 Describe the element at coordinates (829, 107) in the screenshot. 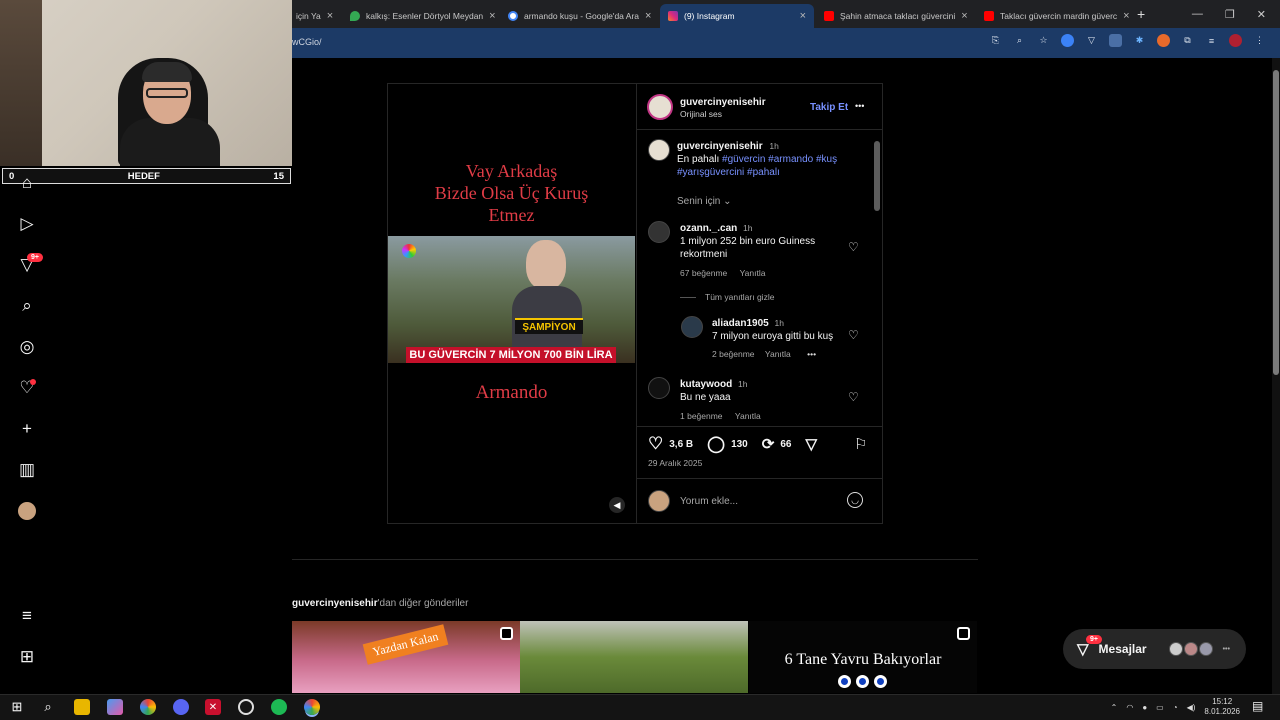

I see `follow-button: Takip Et` at that location.